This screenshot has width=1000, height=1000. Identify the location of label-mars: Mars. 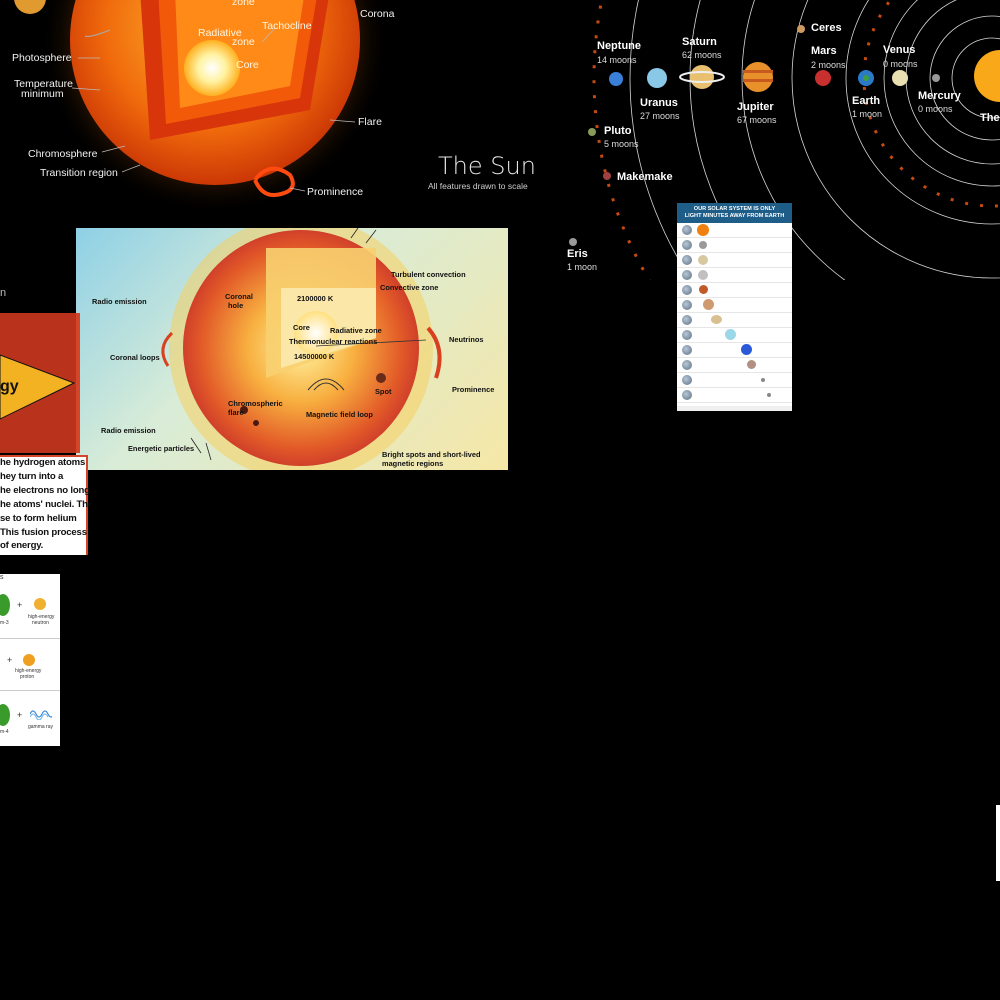
(824, 51).